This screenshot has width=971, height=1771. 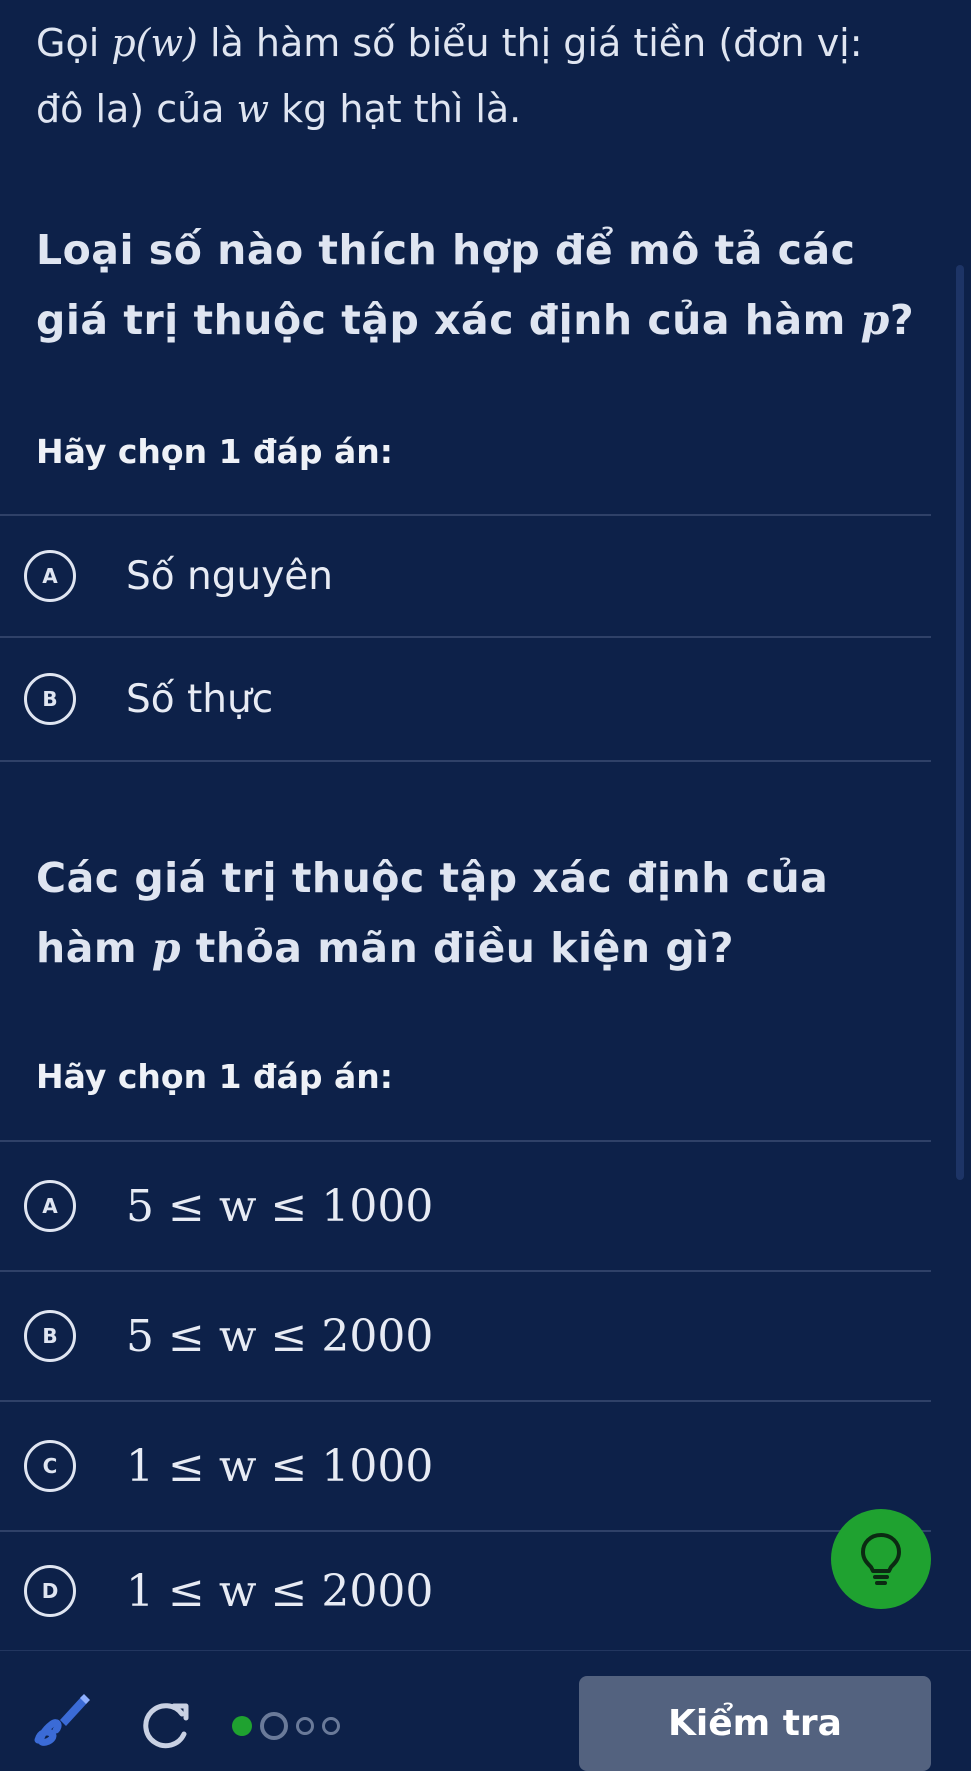 What do you see at coordinates (465, 1206) in the screenshot?
I see `q2-choice-a: A 5 ≤ w ≤ 1000` at bounding box center [465, 1206].